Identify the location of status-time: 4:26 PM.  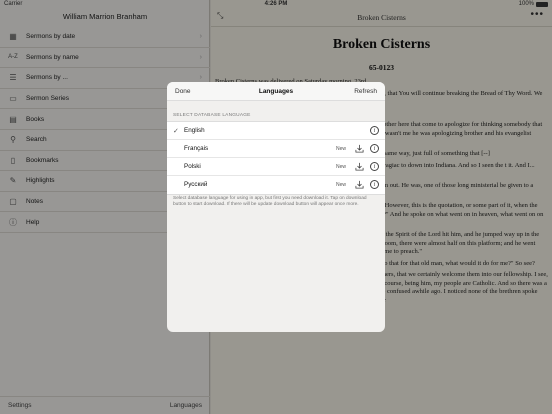
(276, 4).